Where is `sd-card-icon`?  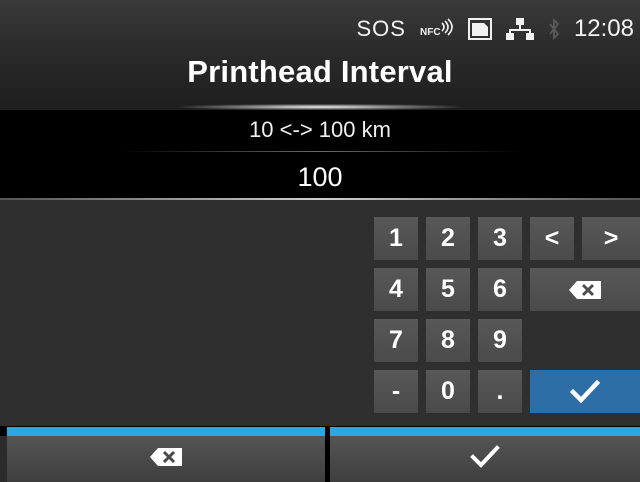 sd-card-icon is located at coordinates (479, 29).